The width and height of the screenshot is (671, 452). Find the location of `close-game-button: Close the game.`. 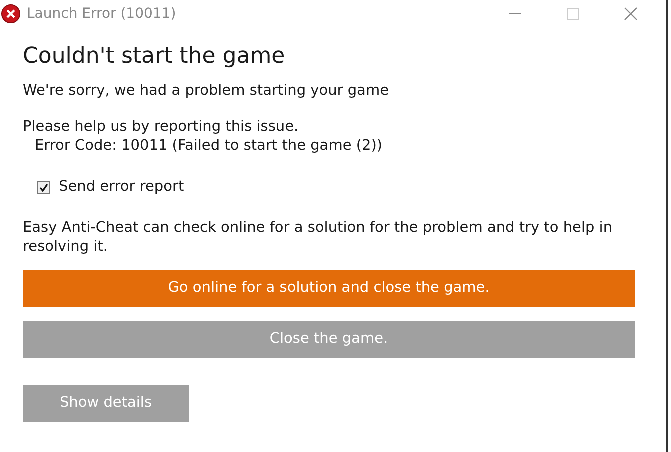

close-game-button: Close the game. is located at coordinates (329, 339).